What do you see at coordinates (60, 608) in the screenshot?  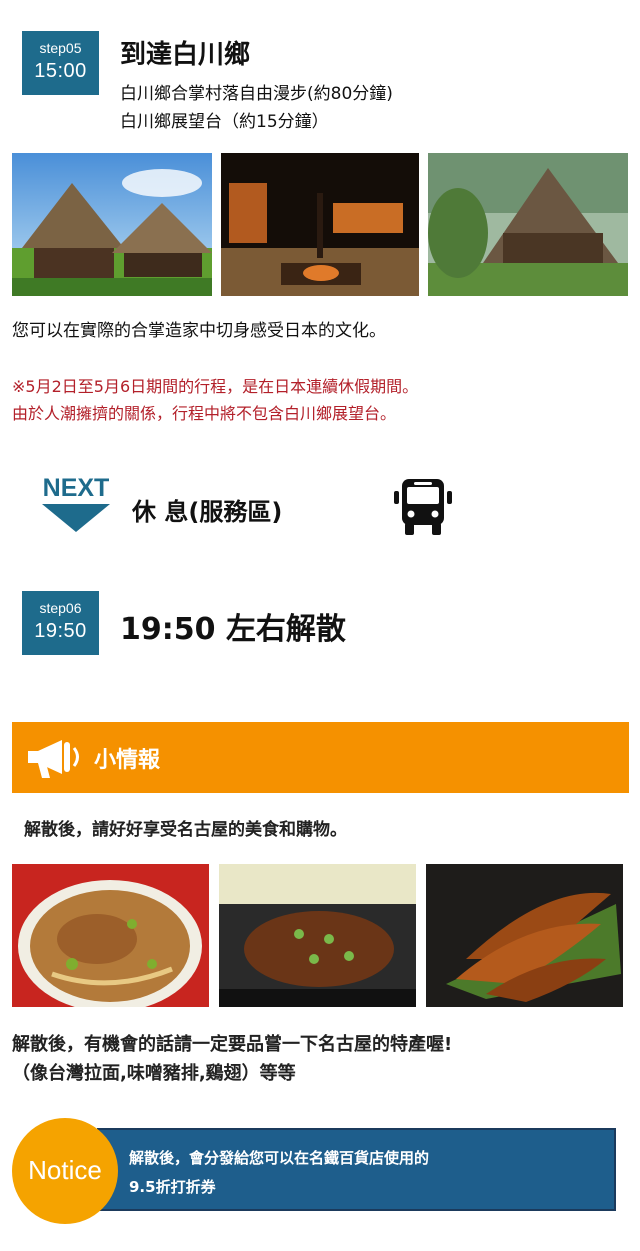 I see `step-label: step06` at bounding box center [60, 608].